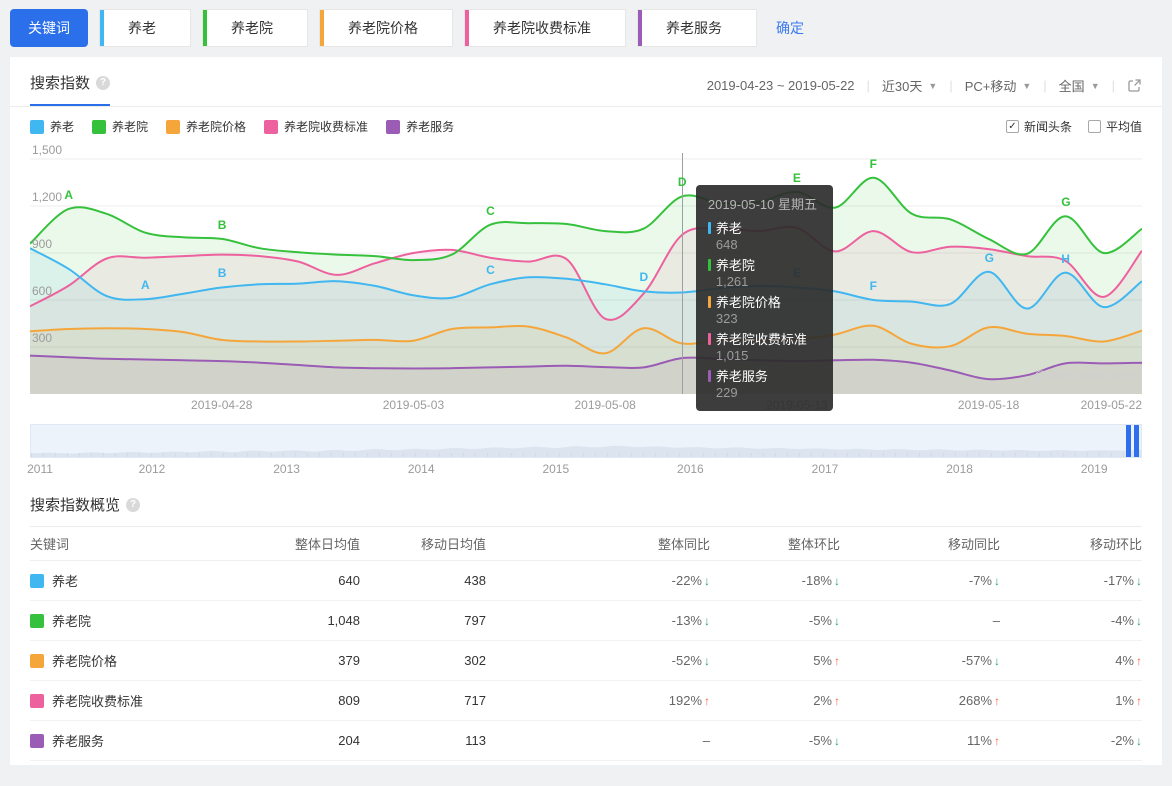 The width and height of the screenshot is (1172, 786). Describe the element at coordinates (1134, 85) in the screenshot. I see `external-link-icon` at that location.